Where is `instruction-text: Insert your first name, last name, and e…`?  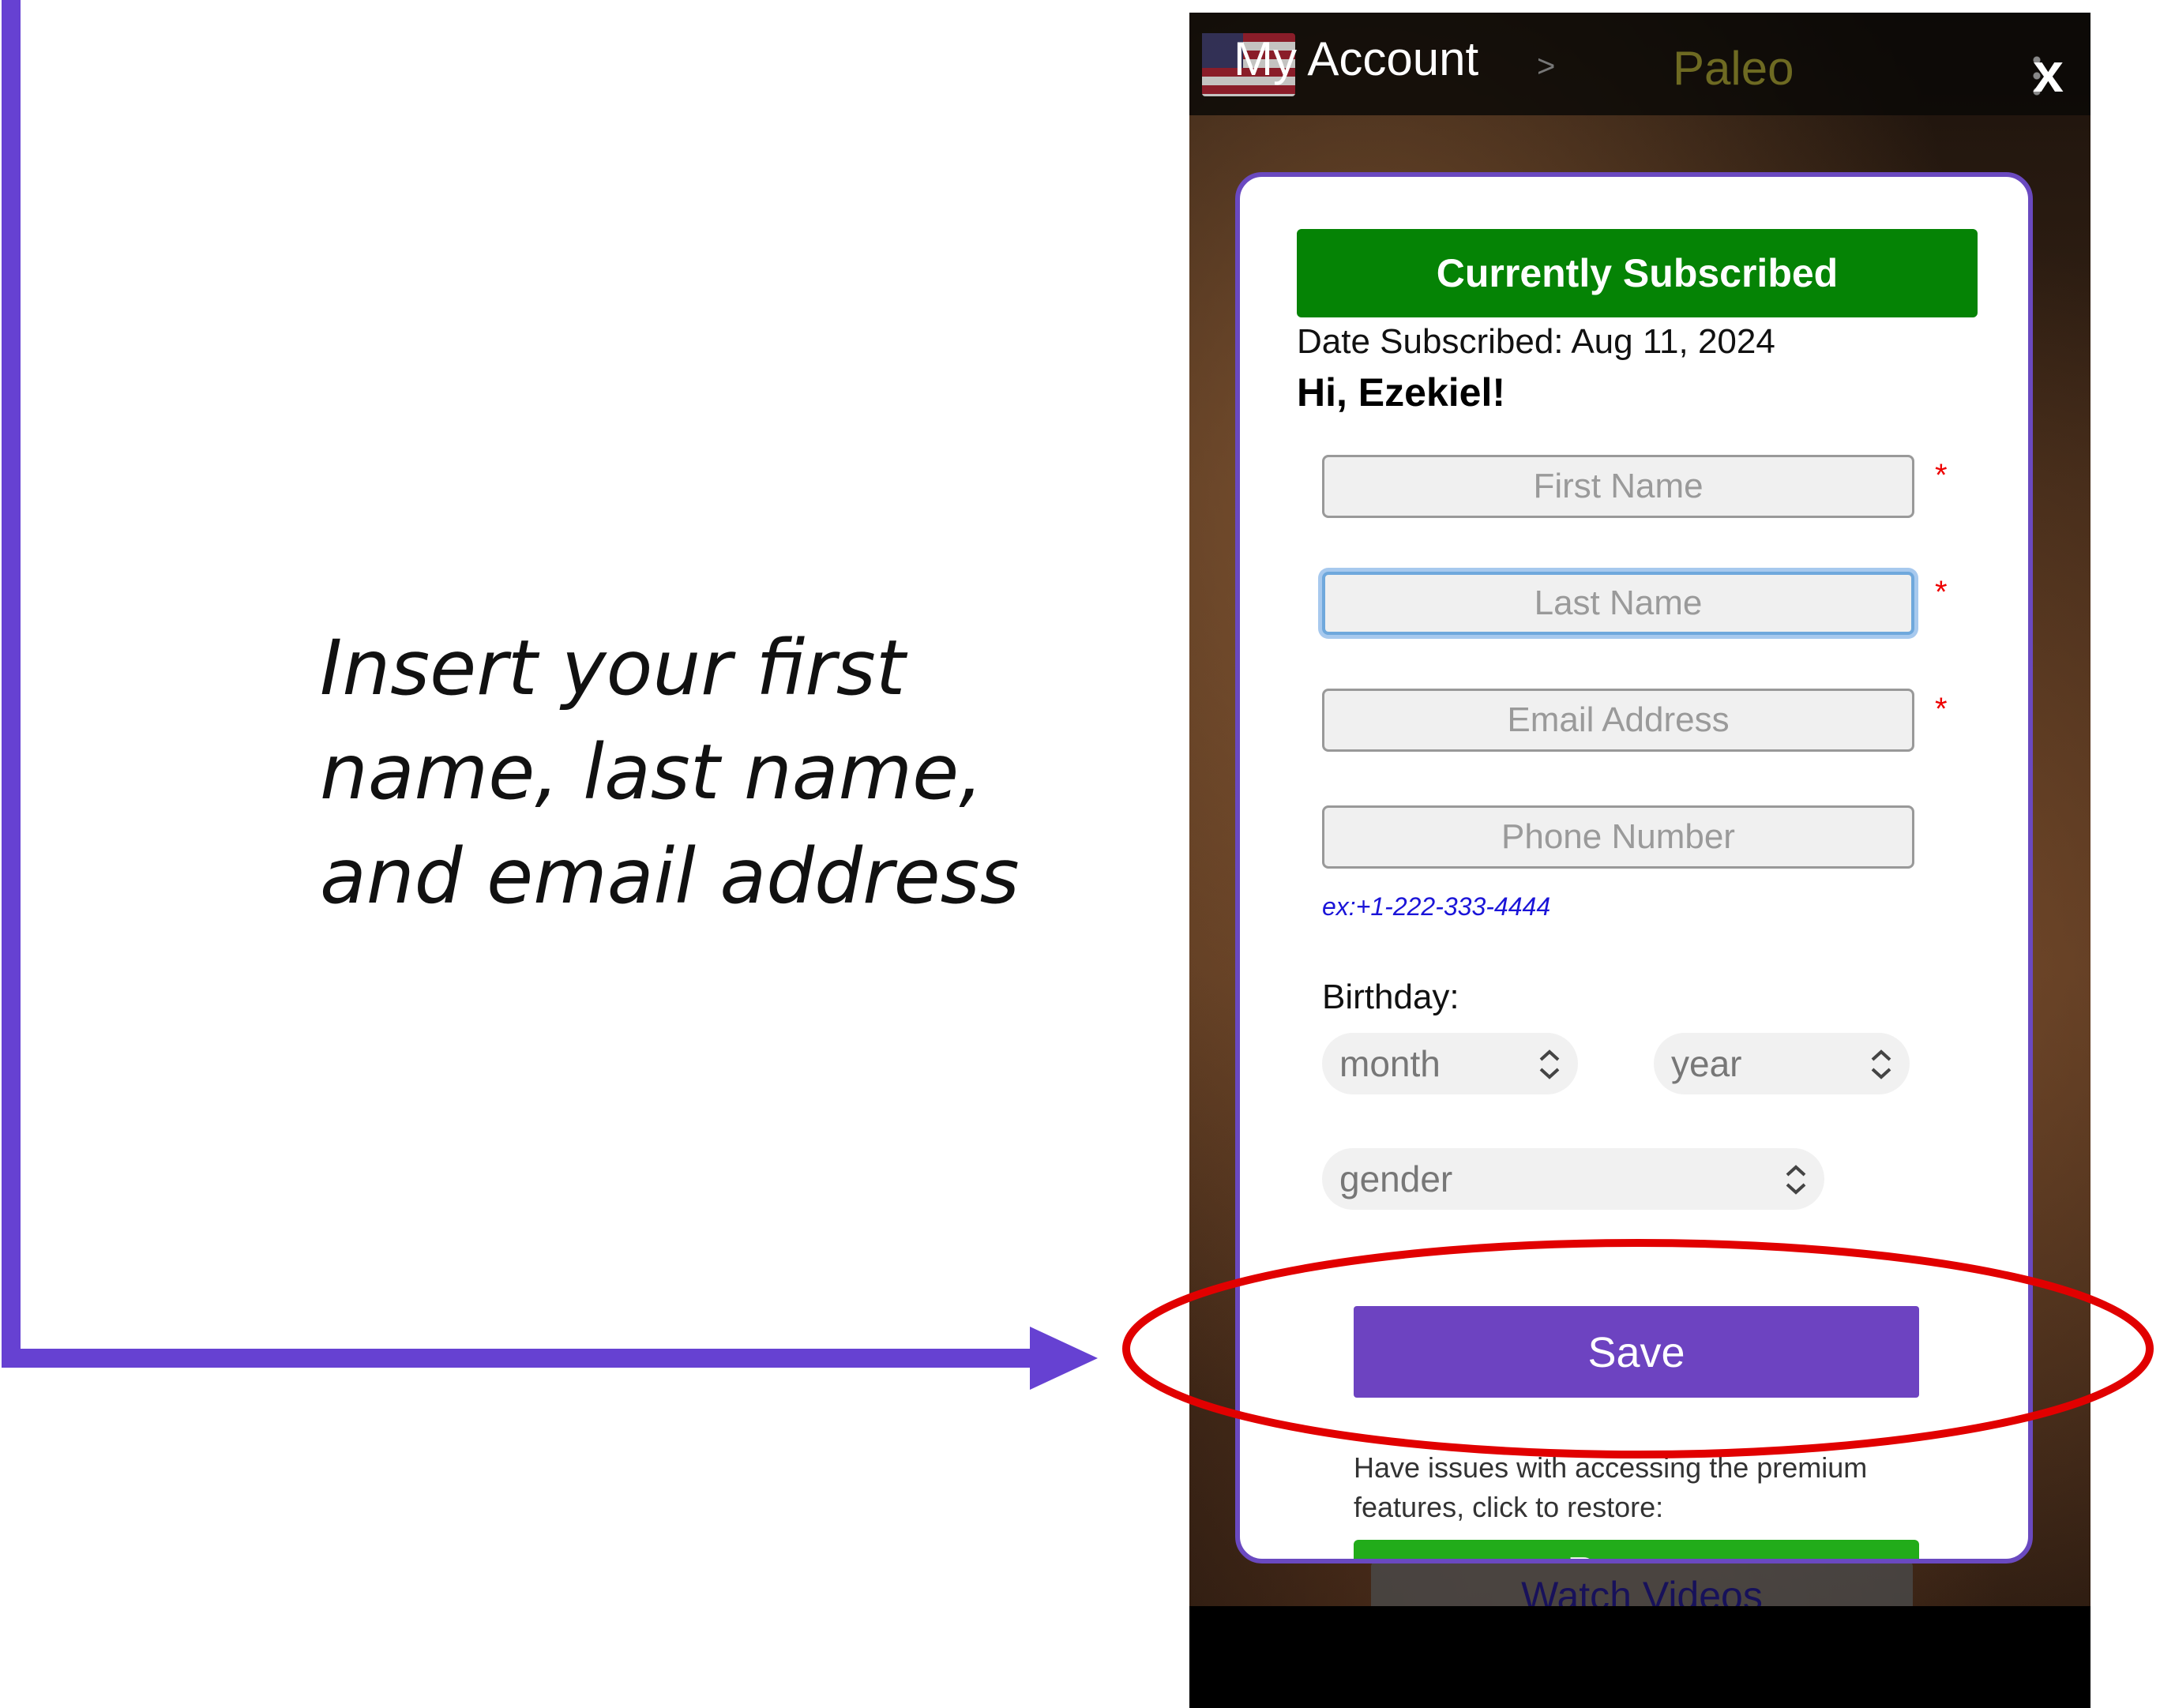 instruction-text: Insert your first name, last name, and e… is located at coordinates (675, 772).